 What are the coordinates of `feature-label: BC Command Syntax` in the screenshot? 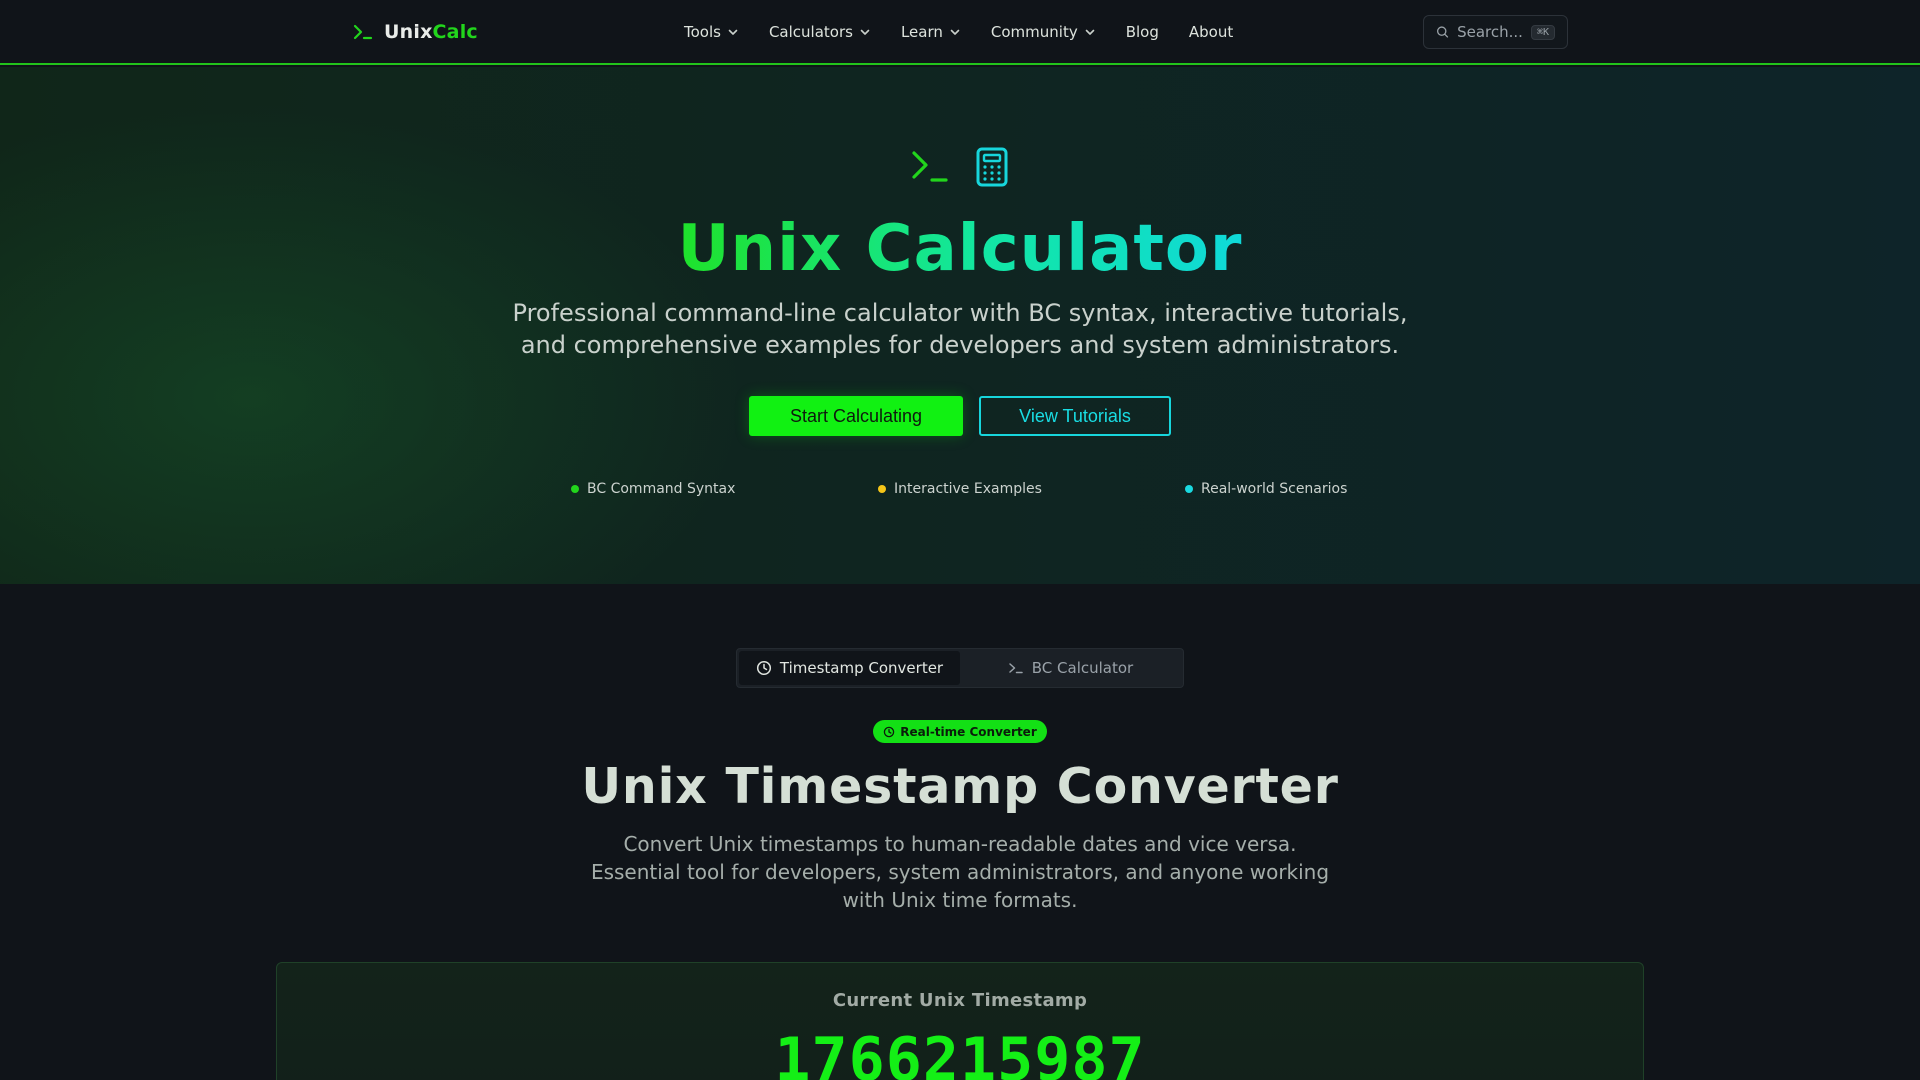 It's located at (661, 489).